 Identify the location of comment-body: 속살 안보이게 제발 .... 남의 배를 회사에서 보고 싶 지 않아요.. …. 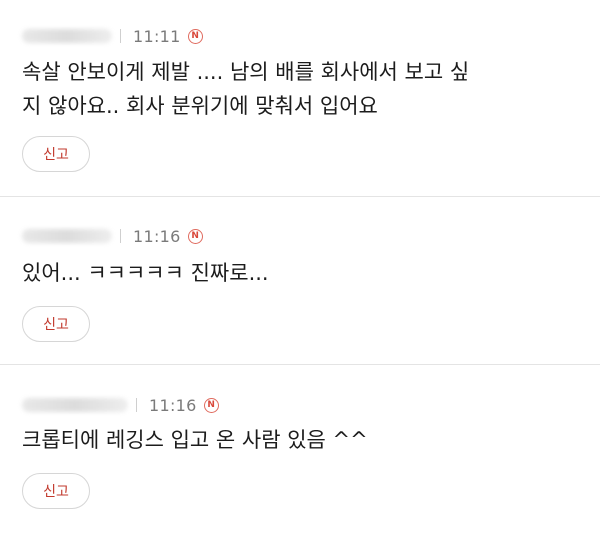
(246, 89).